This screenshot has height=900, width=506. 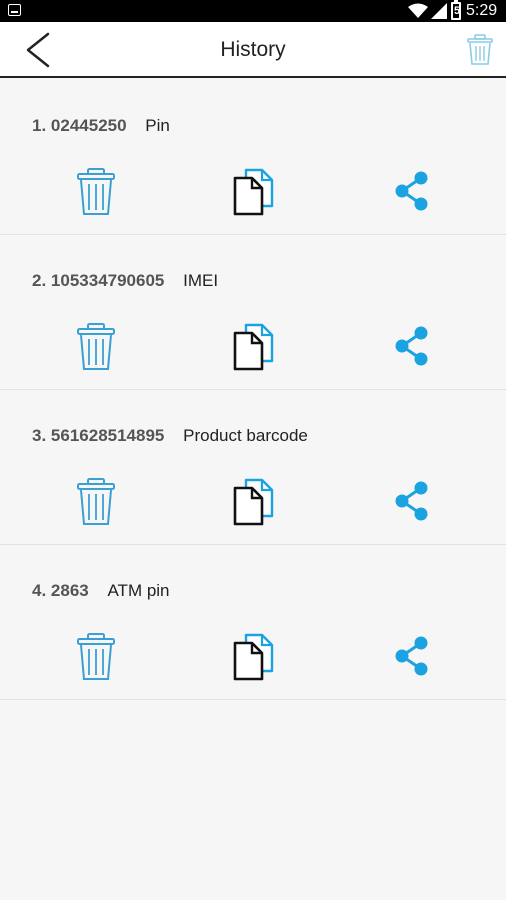 What do you see at coordinates (201, 280) in the screenshot?
I see `item-label: IMEI` at bounding box center [201, 280].